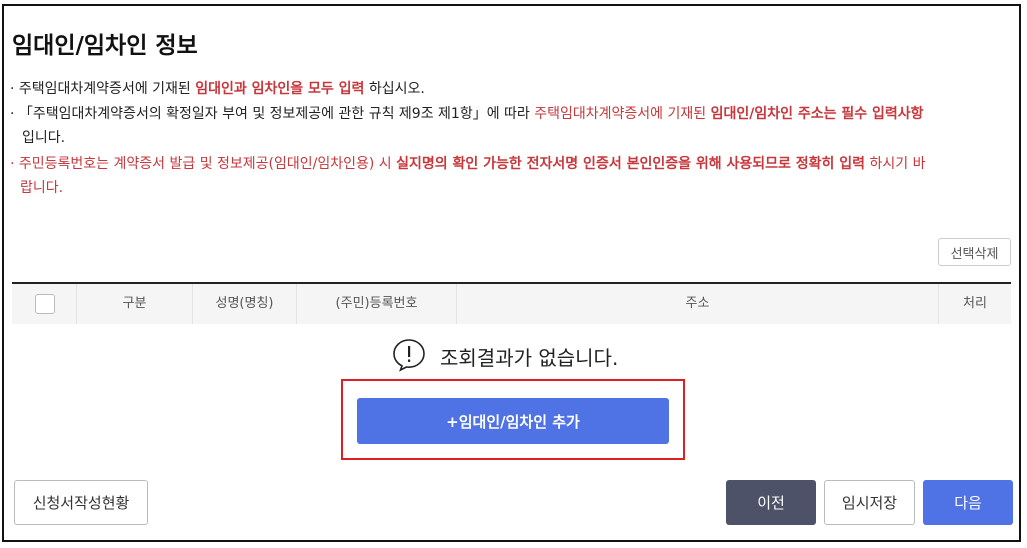 The width and height of the screenshot is (1027, 548). What do you see at coordinates (44, 138) in the screenshot?
I see `notice-line-2-cont: 입니다.` at bounding box center [44, 138].